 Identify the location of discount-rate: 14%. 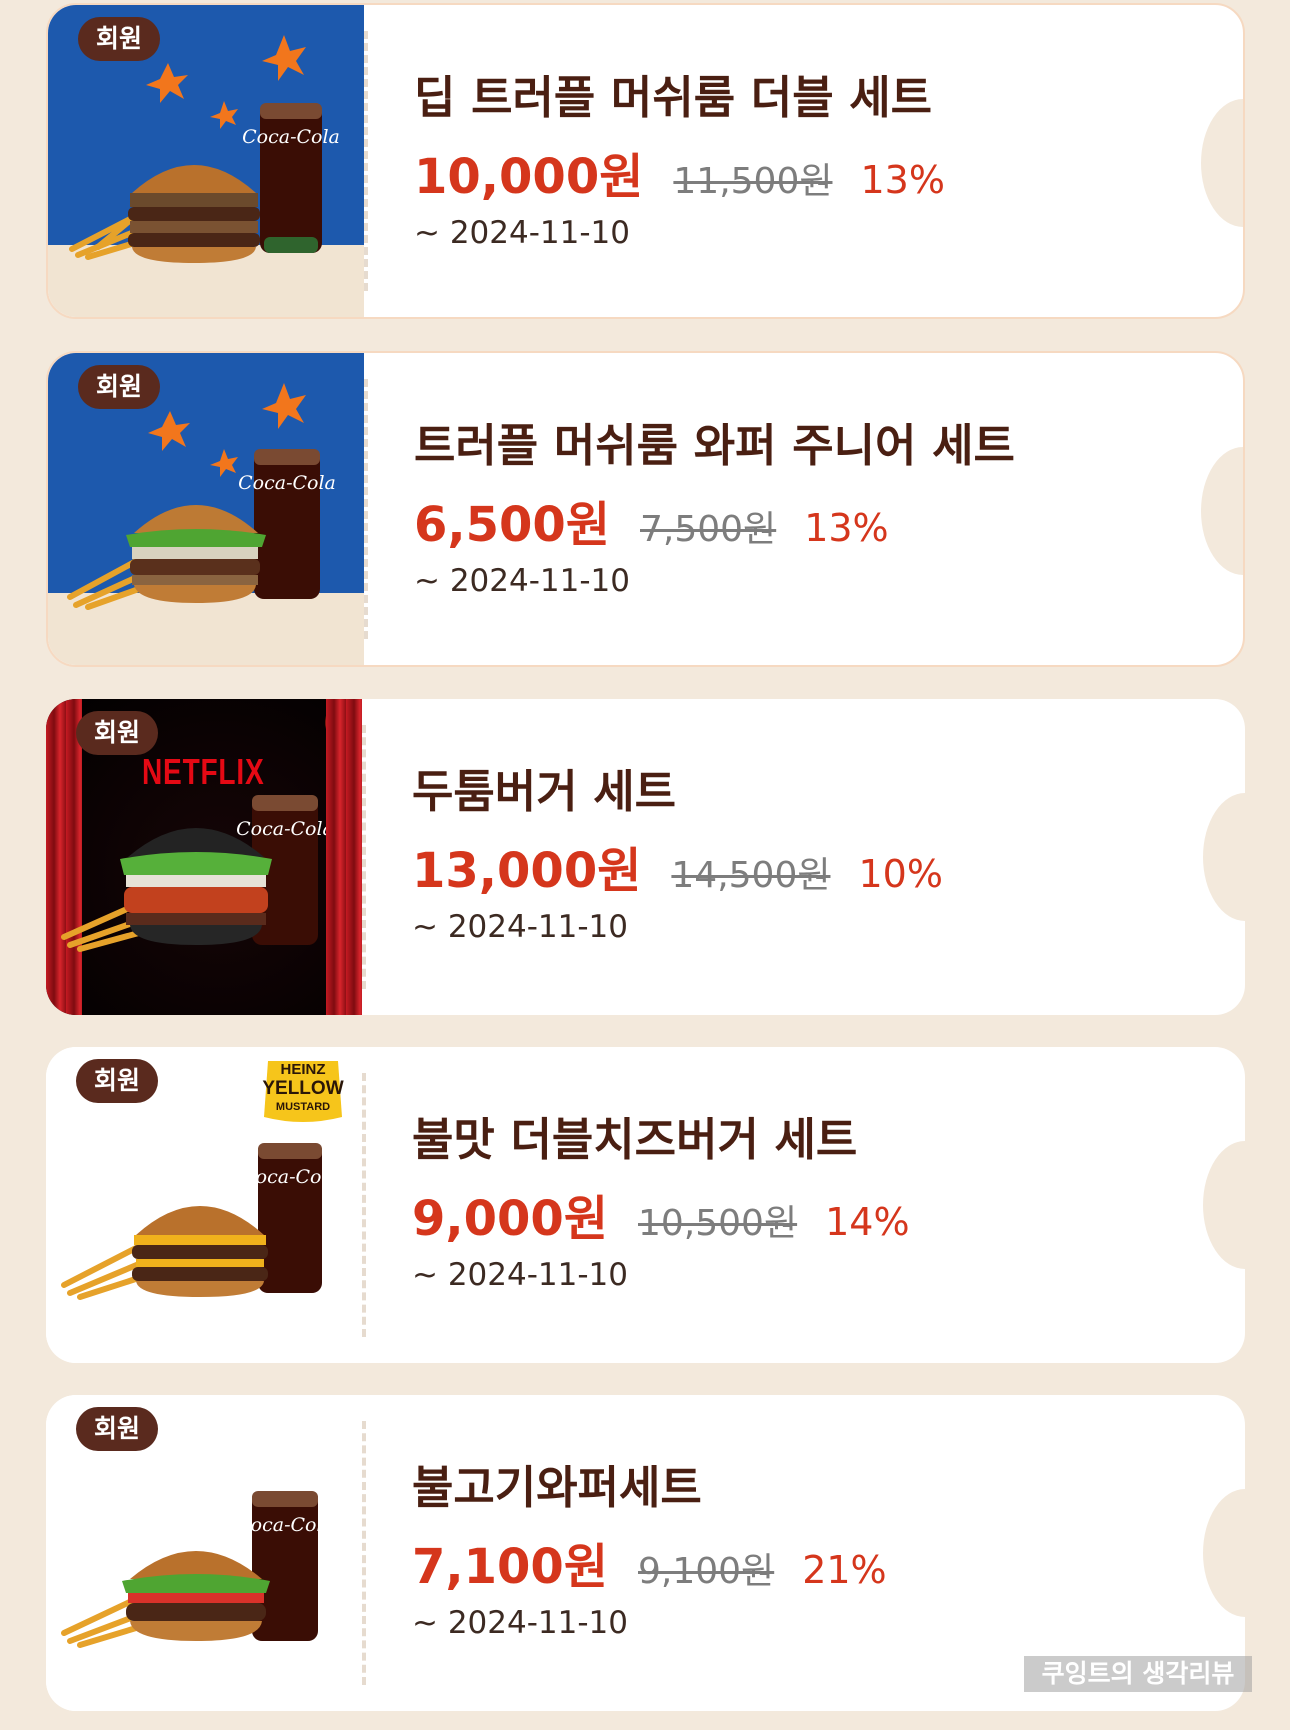
(867, 1222).